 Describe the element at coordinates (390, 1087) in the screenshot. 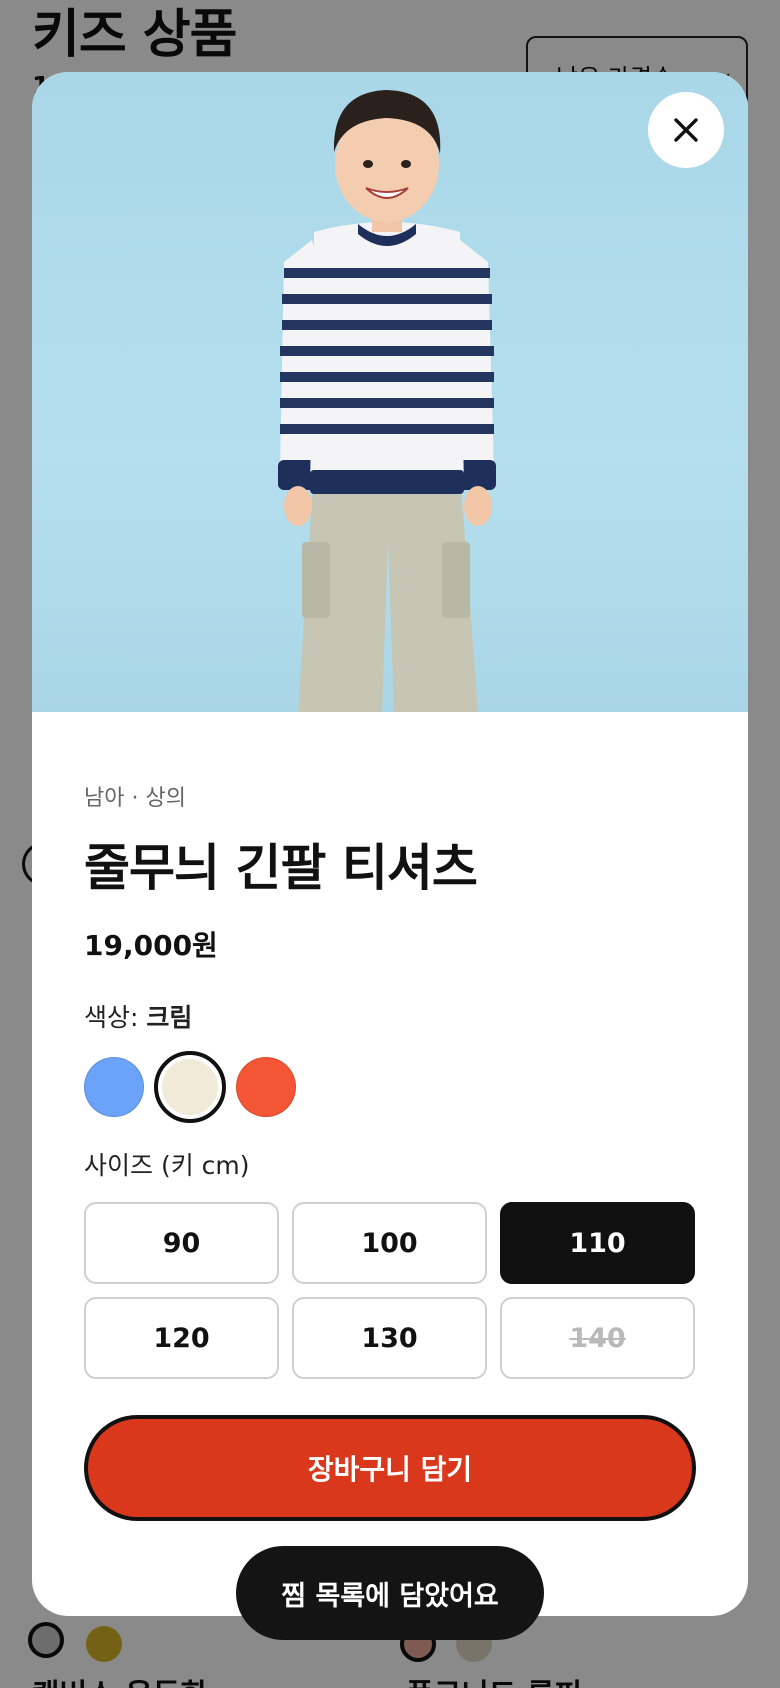

I see `color-swatches` at that location.